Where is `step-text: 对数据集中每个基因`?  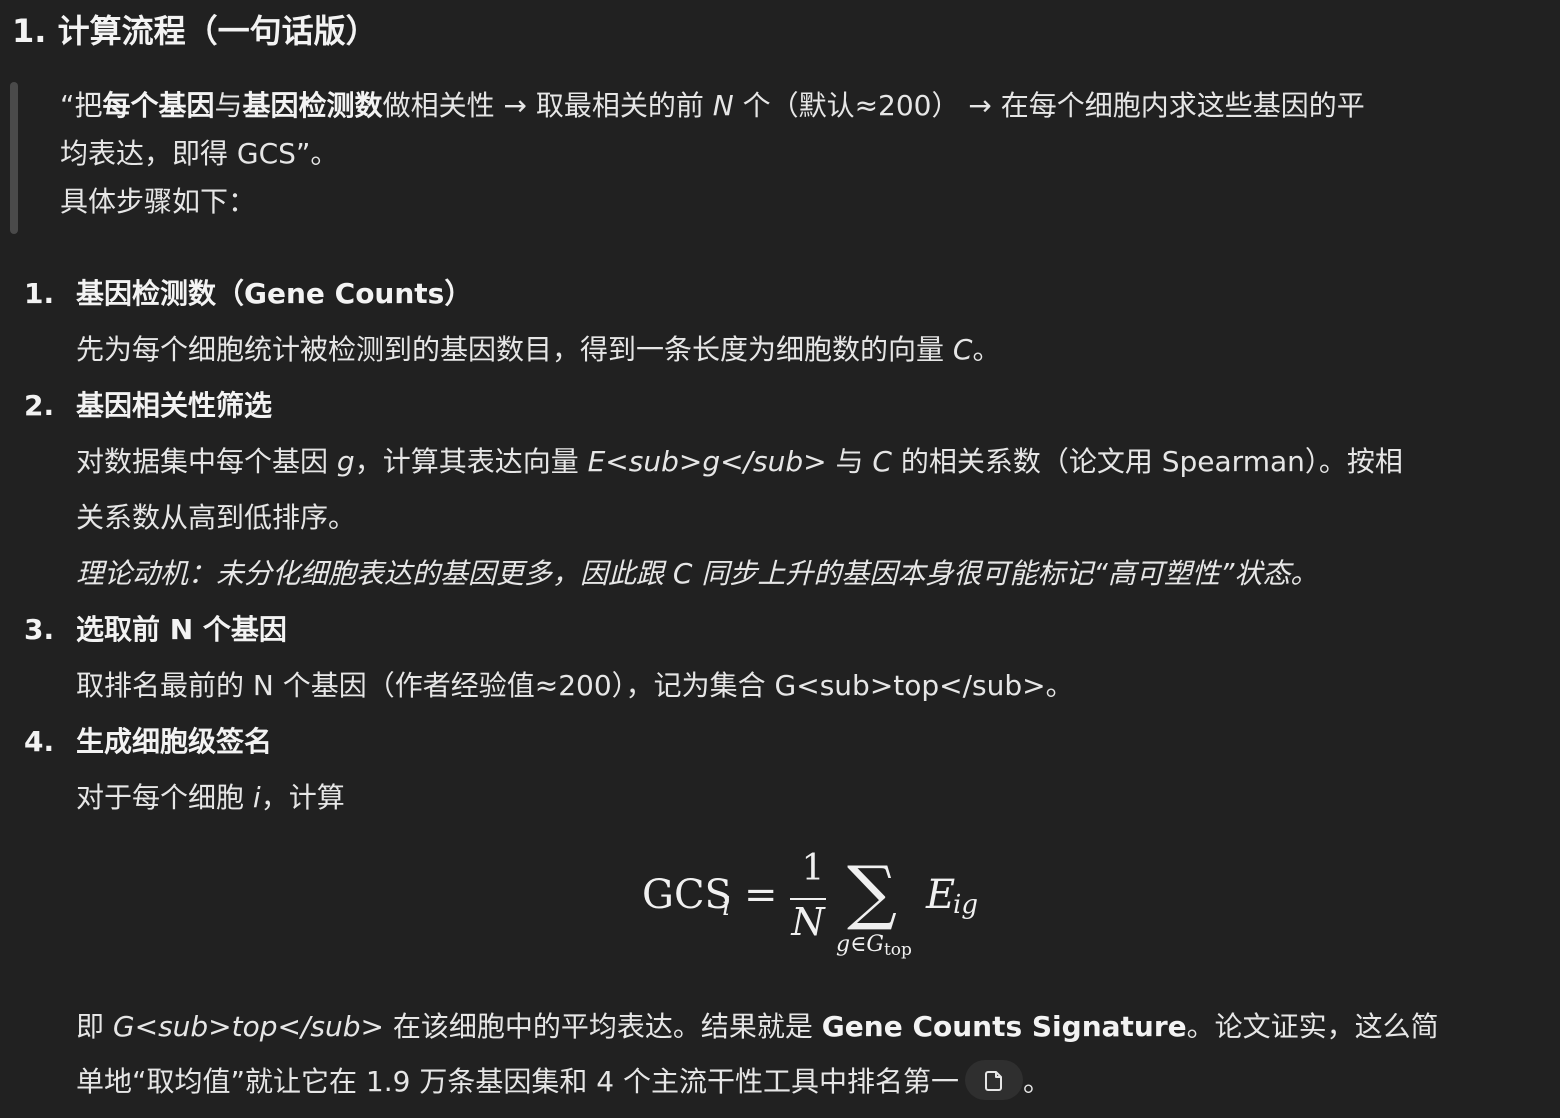
step-text: 对数据集中每个基因 is located at coordinates (206, 461).